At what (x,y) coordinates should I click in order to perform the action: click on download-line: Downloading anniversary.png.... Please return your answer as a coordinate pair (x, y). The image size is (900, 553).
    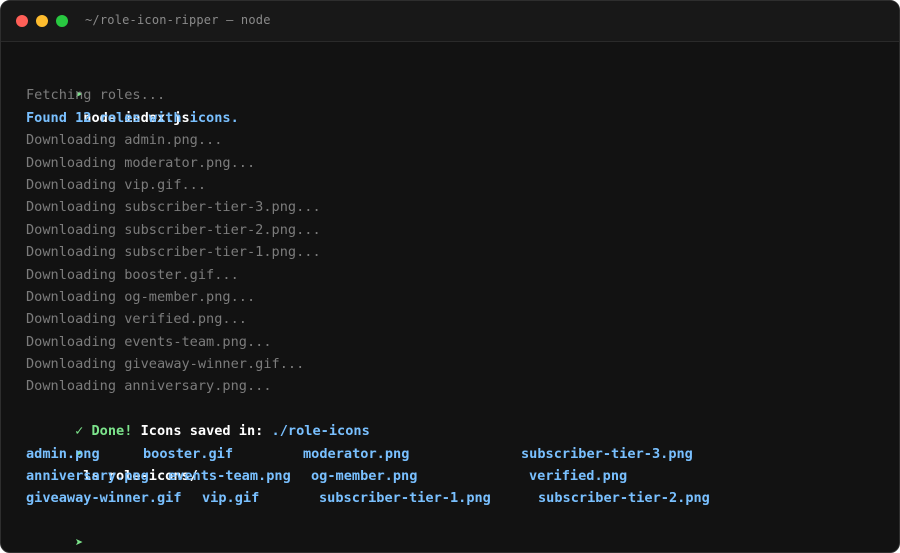
    Looking at the image, I should click on (149, 386).